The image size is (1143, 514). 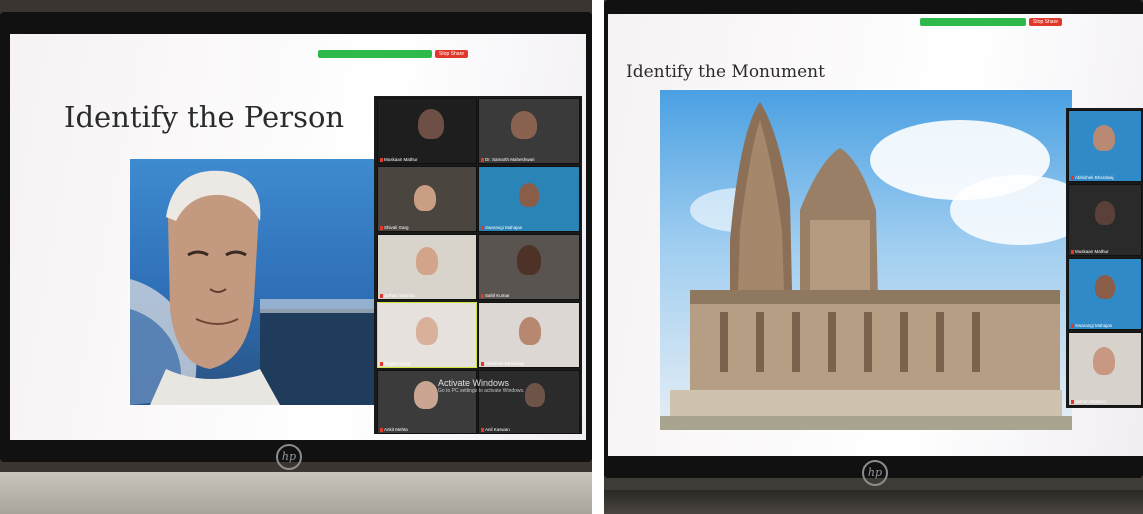 I want to click on portrait-illustration, so click(x=254, y=287).